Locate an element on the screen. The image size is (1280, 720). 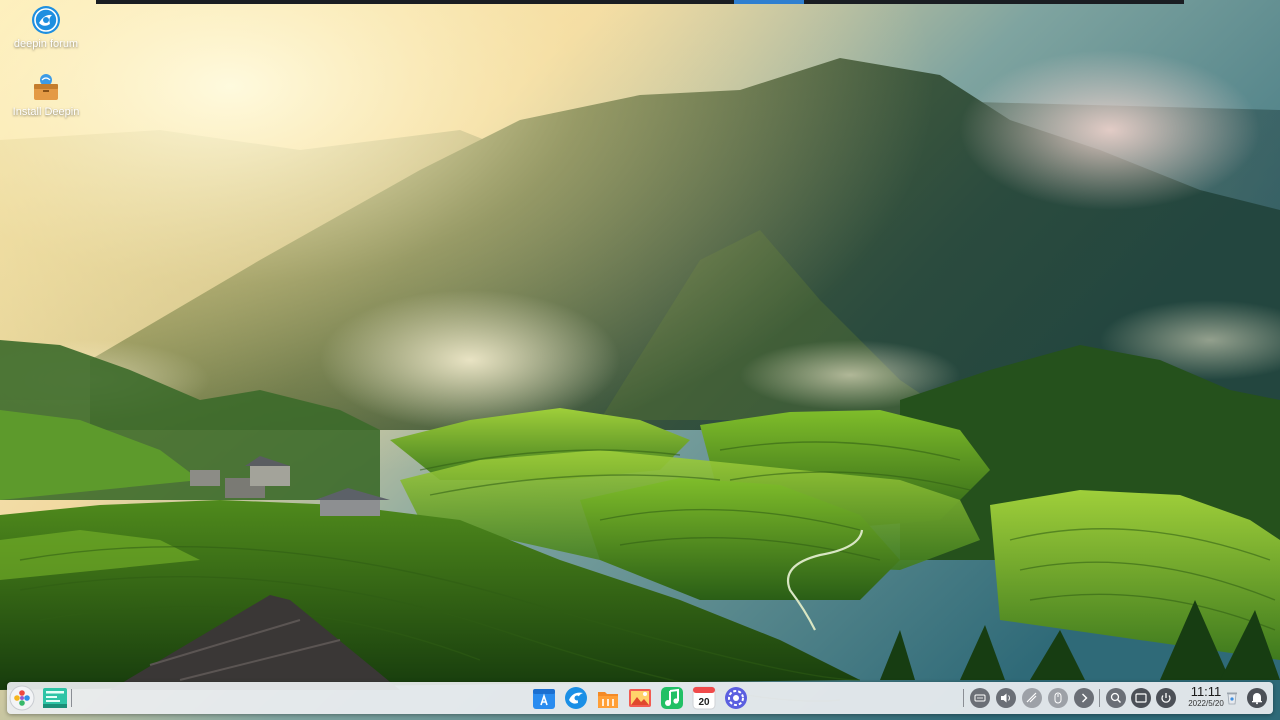
file-manager-icon is located at coordinates (608, 700).